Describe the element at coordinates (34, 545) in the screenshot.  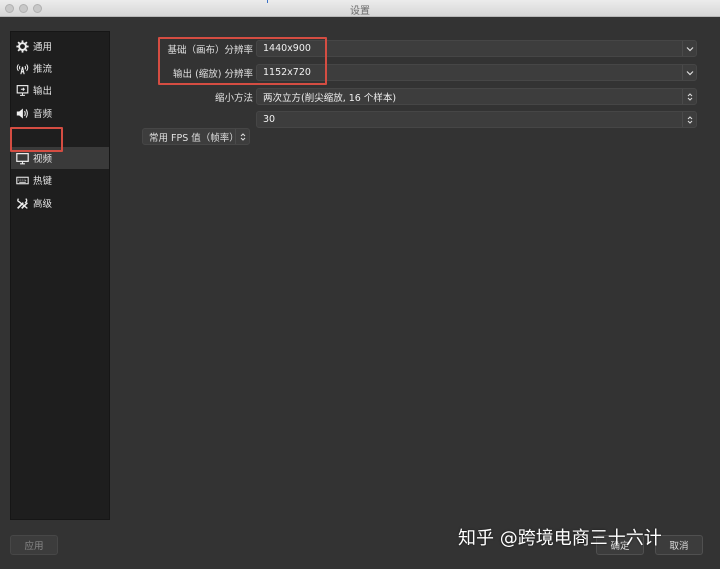
I see `apply-button: 应用` at that location.